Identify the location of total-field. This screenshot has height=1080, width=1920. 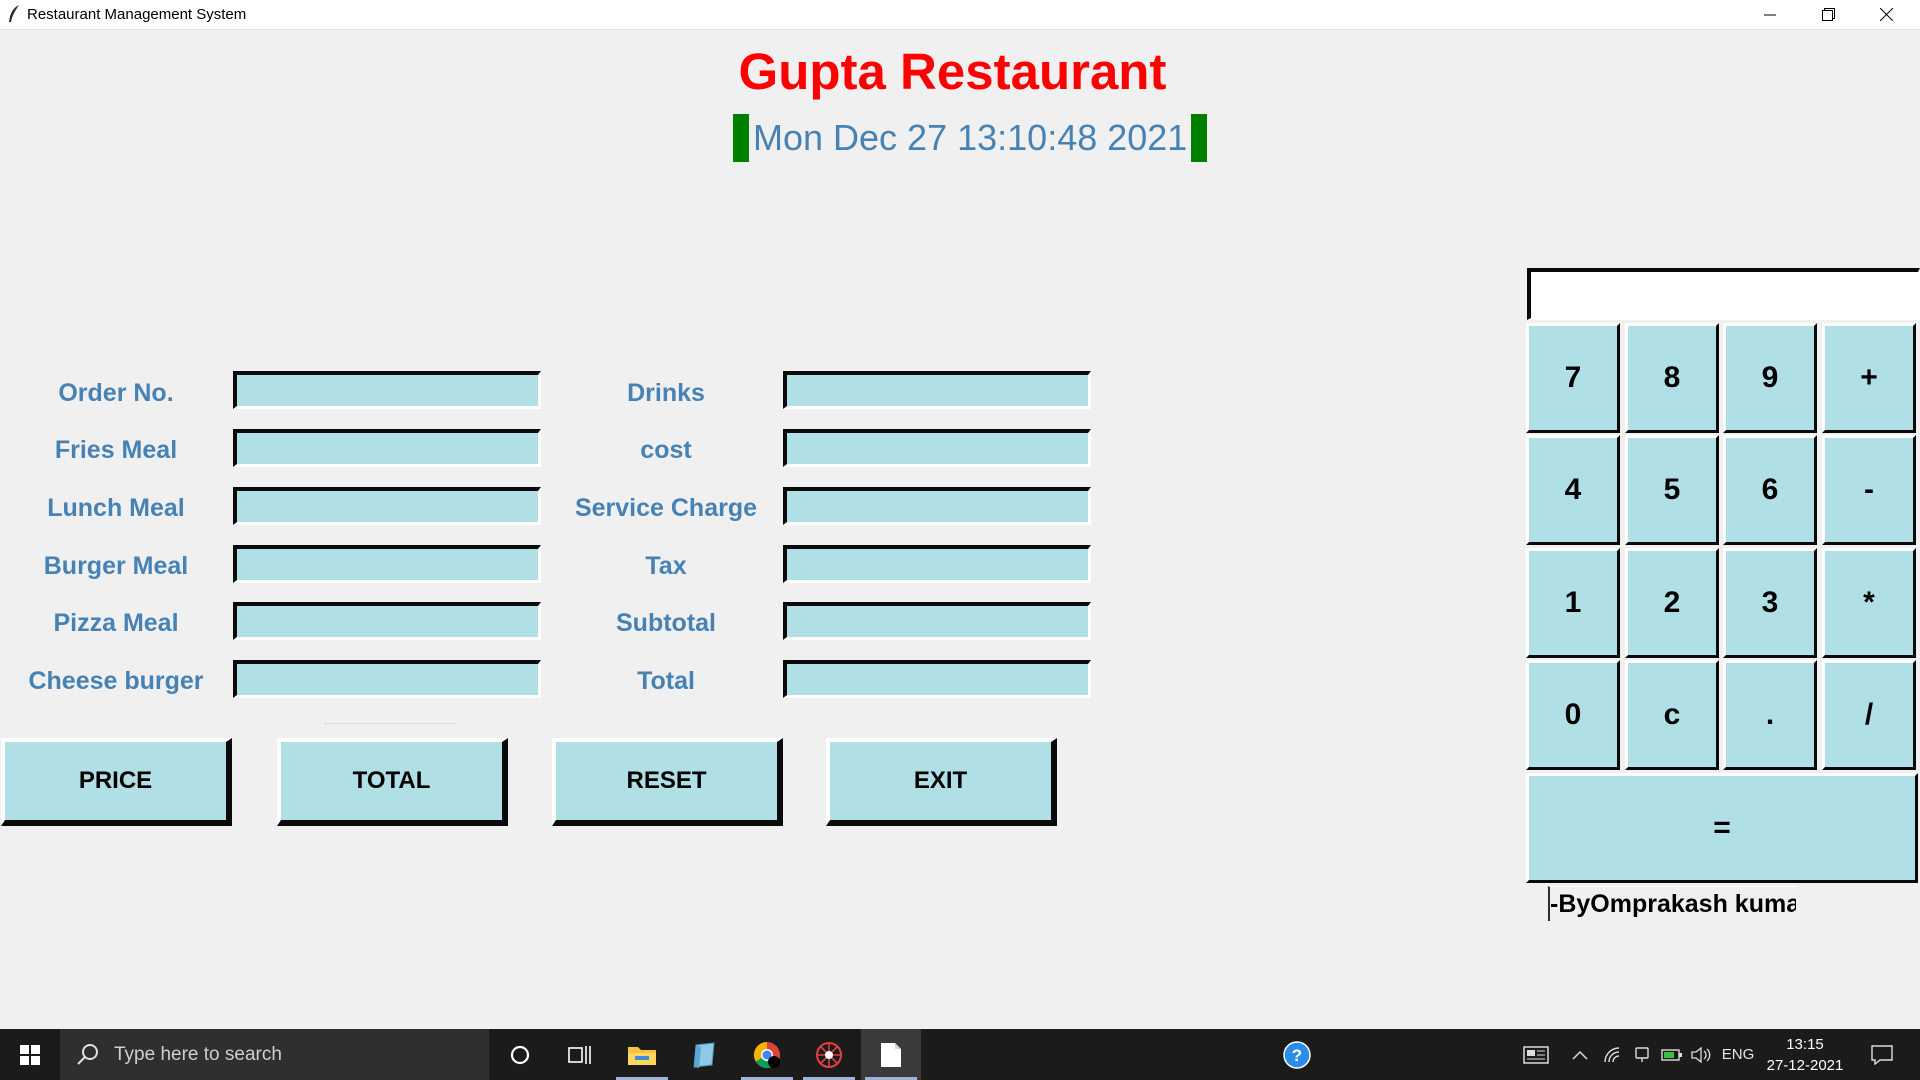
(937, 679).